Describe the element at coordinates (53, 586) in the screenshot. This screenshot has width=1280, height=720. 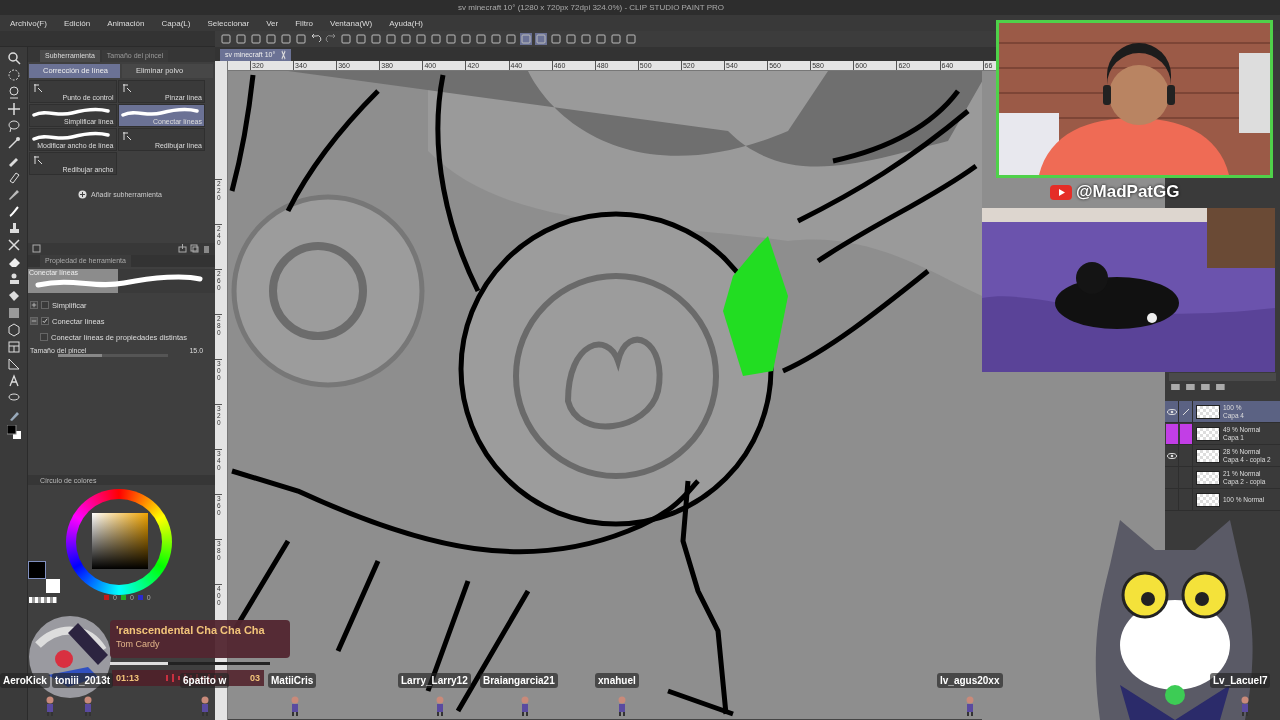
I see `background-color-swatch` at that location.